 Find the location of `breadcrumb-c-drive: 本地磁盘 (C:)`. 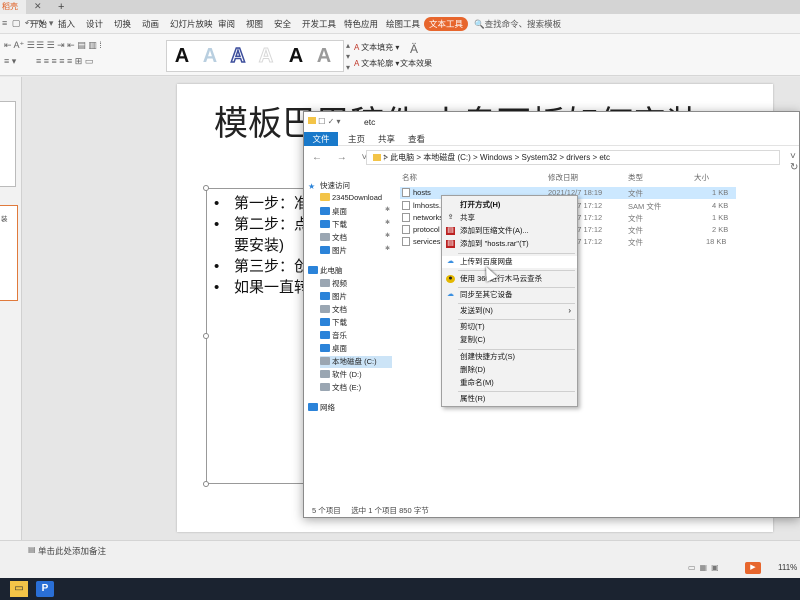

breadcrumb-c-drive: 本地磁盘 (C:) is located at coordinates (447, 157).